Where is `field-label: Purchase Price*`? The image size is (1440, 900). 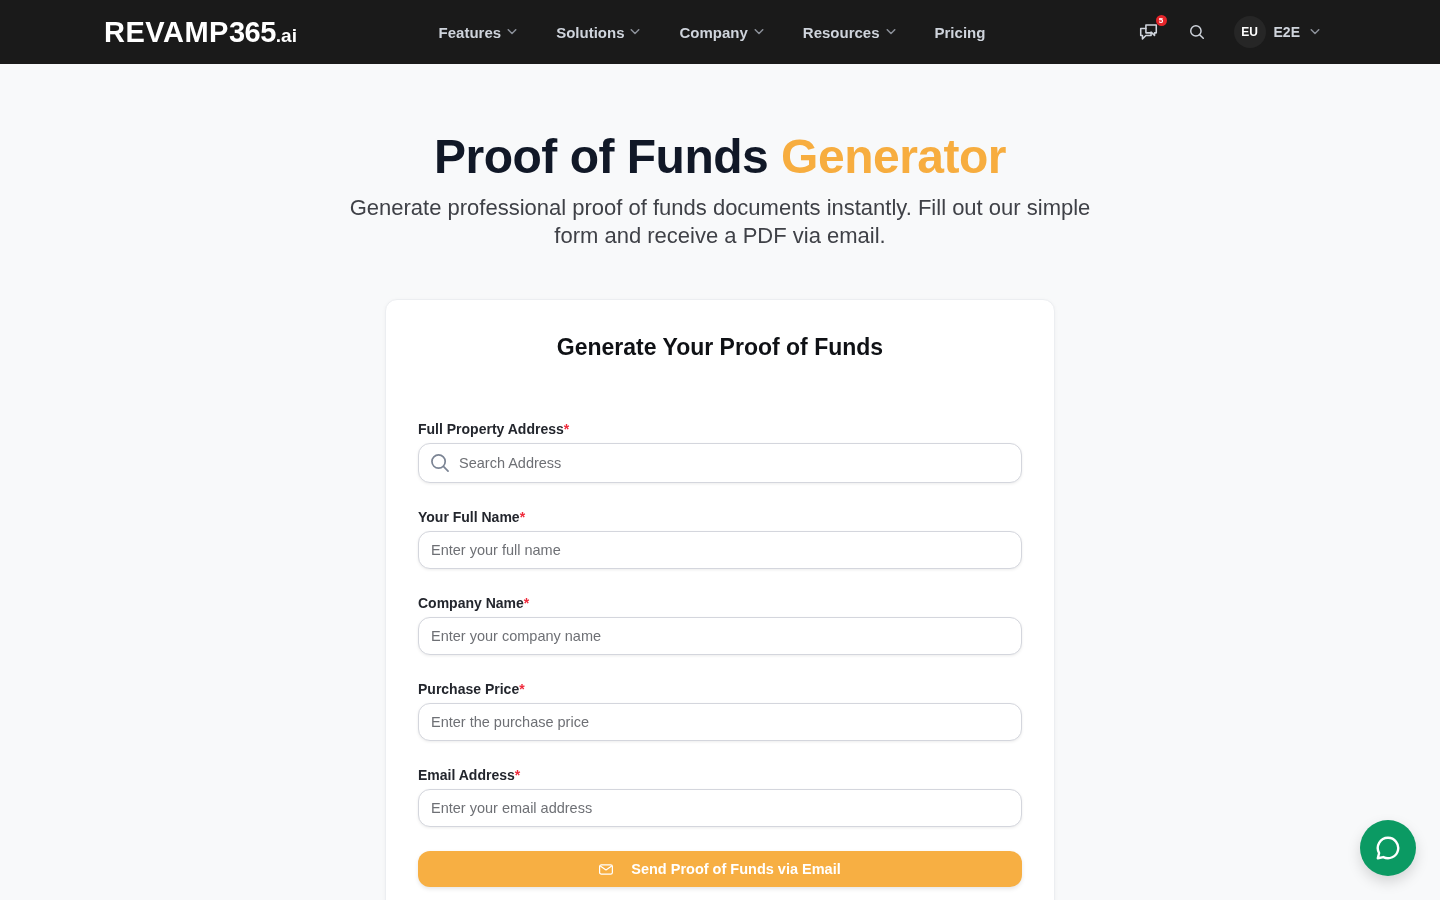
field-label: Purchase Price* is located at coordinates (471, 689).